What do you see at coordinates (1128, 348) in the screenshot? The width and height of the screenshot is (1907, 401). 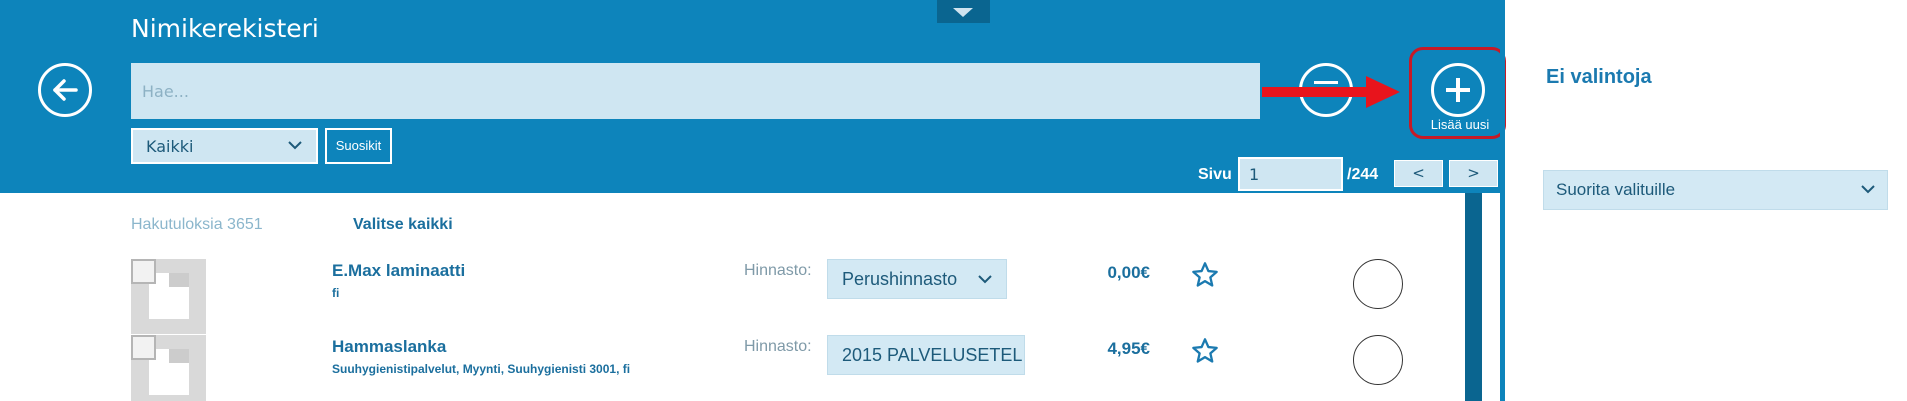 I see `item-price: 4,95€` at bounding box center [1128, 348].